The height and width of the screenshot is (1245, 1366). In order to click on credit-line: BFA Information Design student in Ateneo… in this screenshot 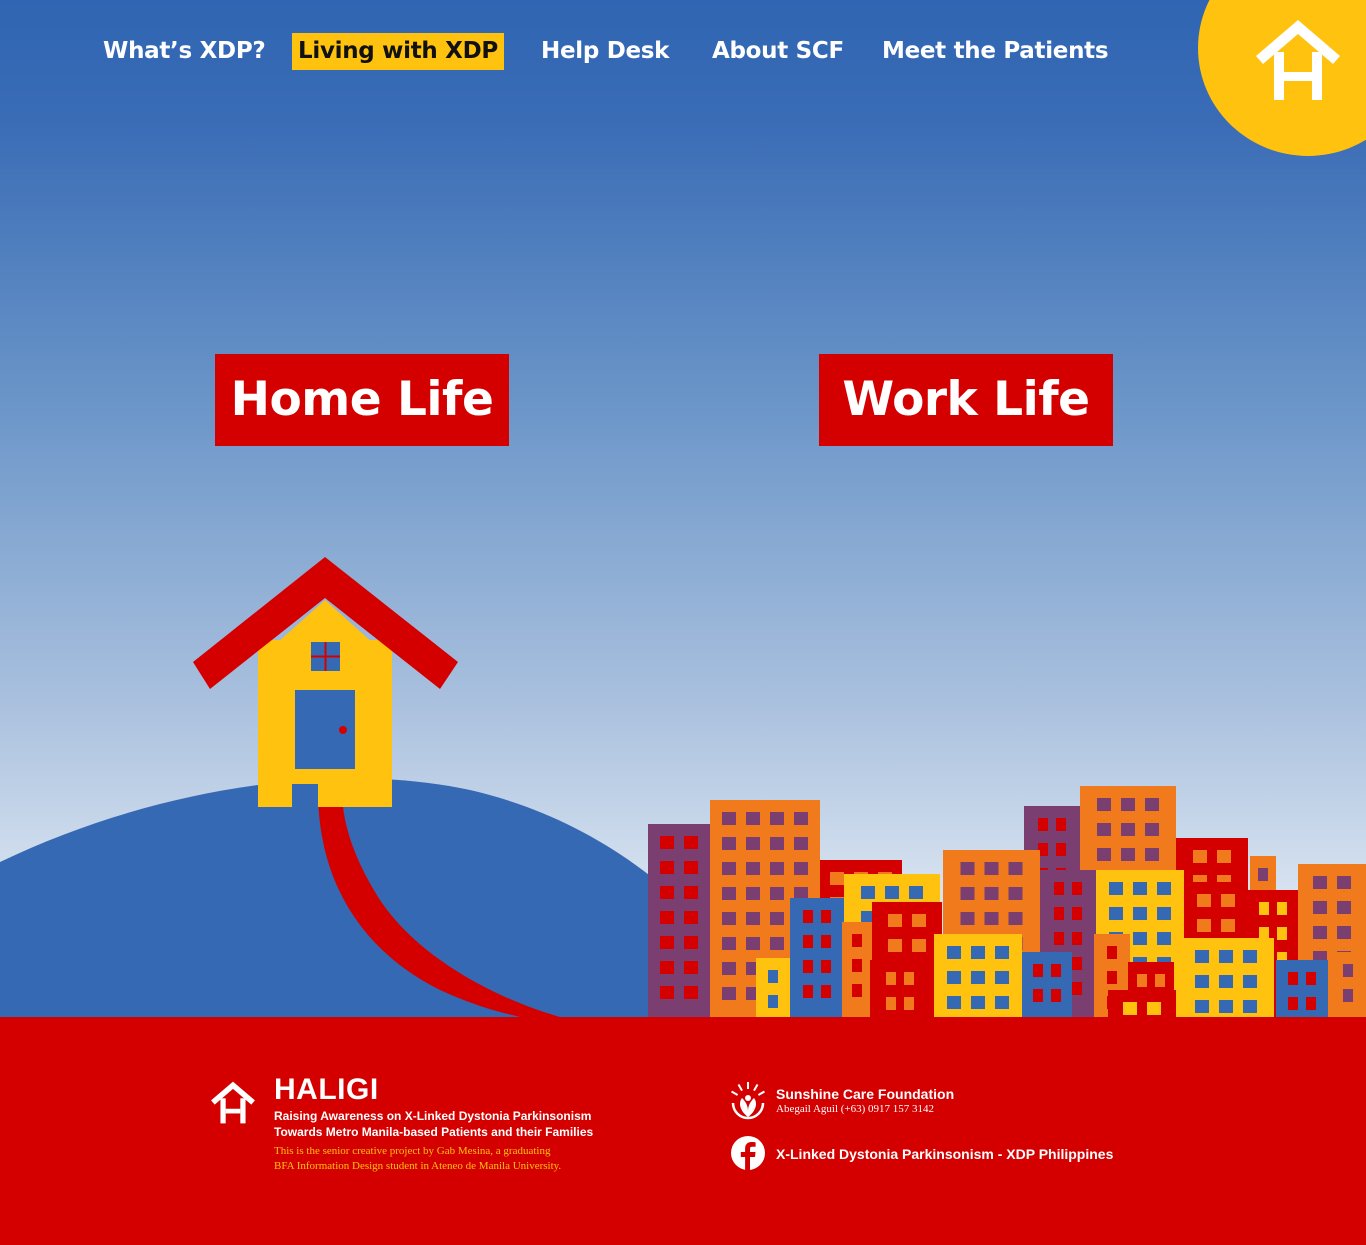, I will do `click(418, 1166)`.